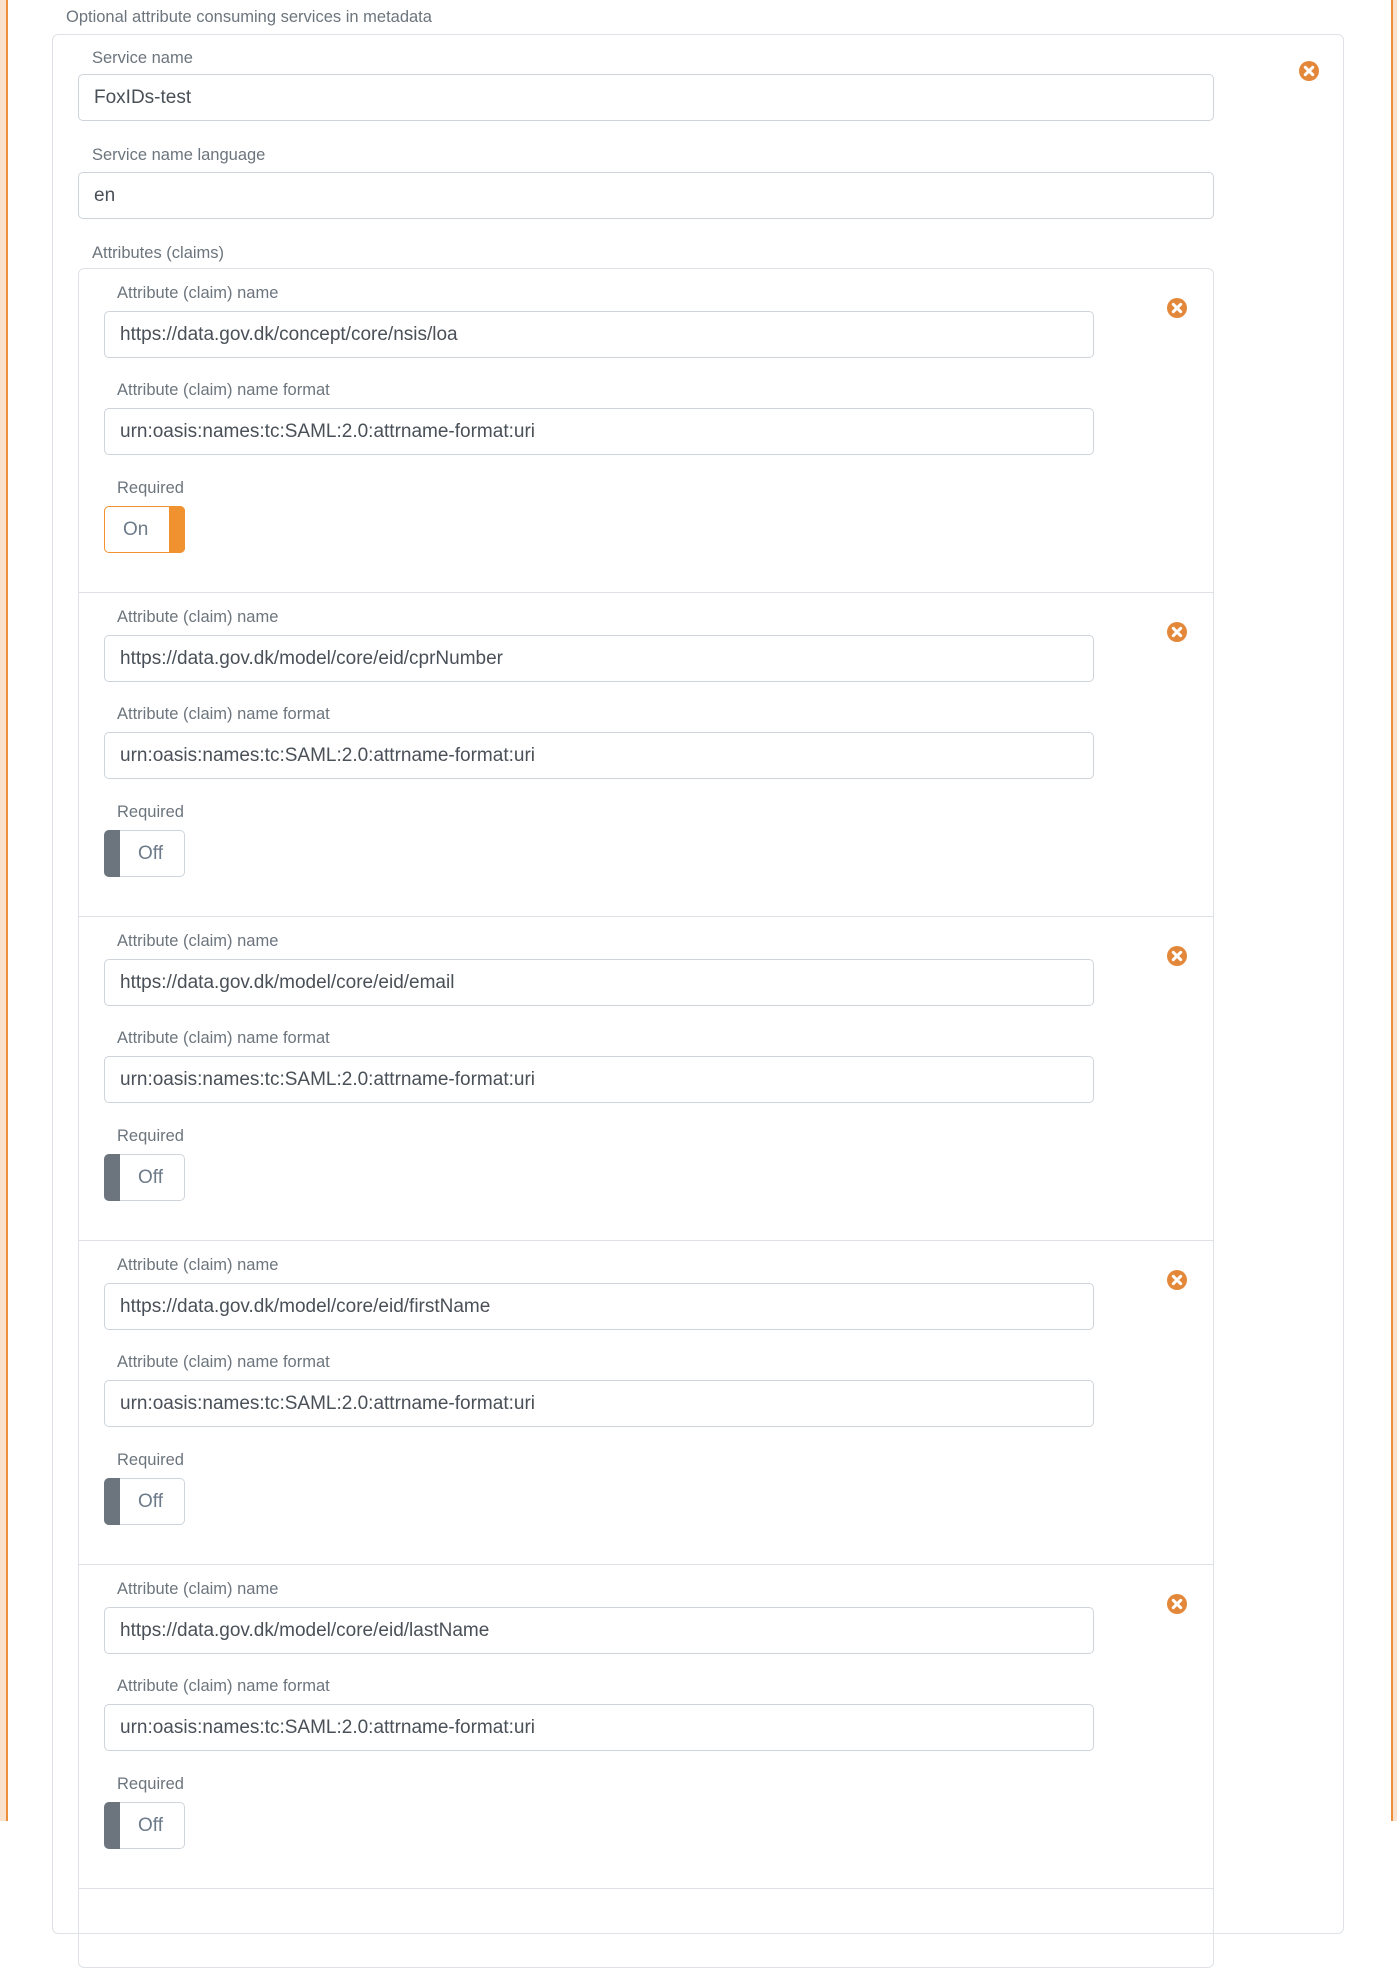 The image size is (1397, 1968). I want to click on service-name-language-input, so click(646, 195).